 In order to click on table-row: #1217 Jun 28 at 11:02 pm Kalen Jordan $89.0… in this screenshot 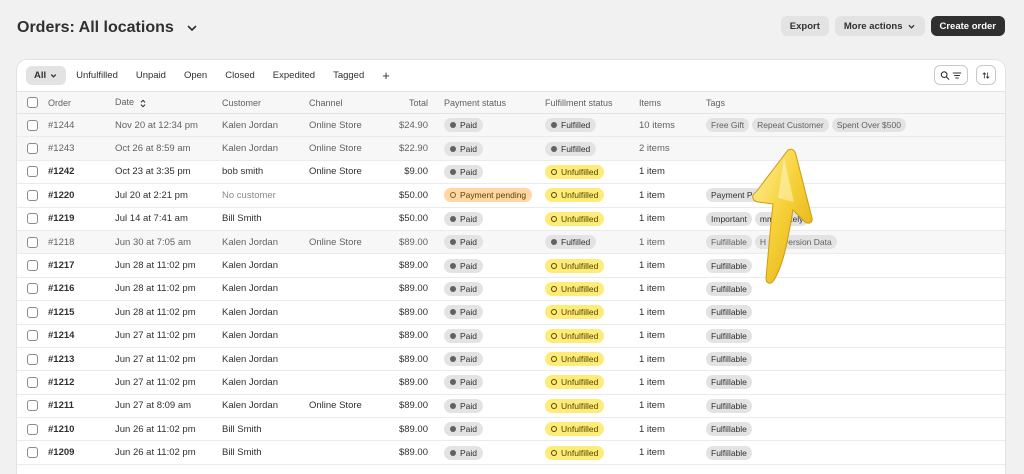, I will do `click(511, 265)`.